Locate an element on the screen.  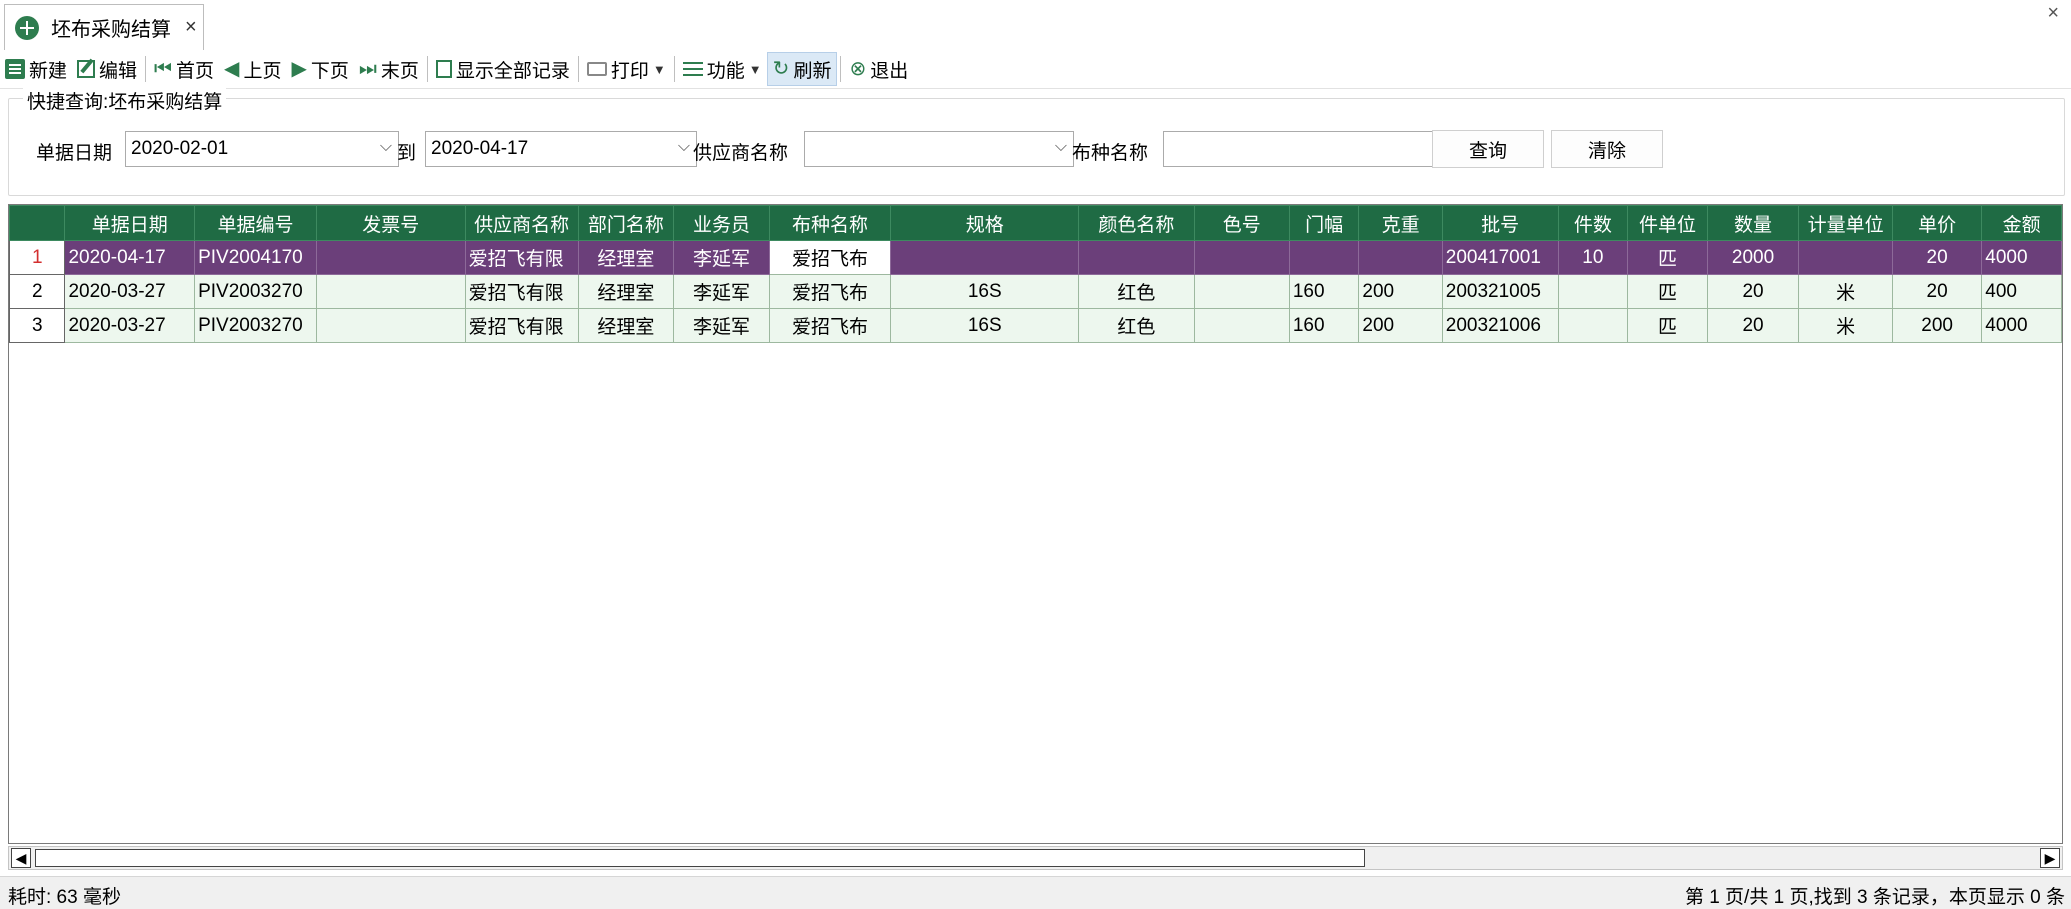
refresh-button: ↻ 刷新 is located at coordinates (802, 69).